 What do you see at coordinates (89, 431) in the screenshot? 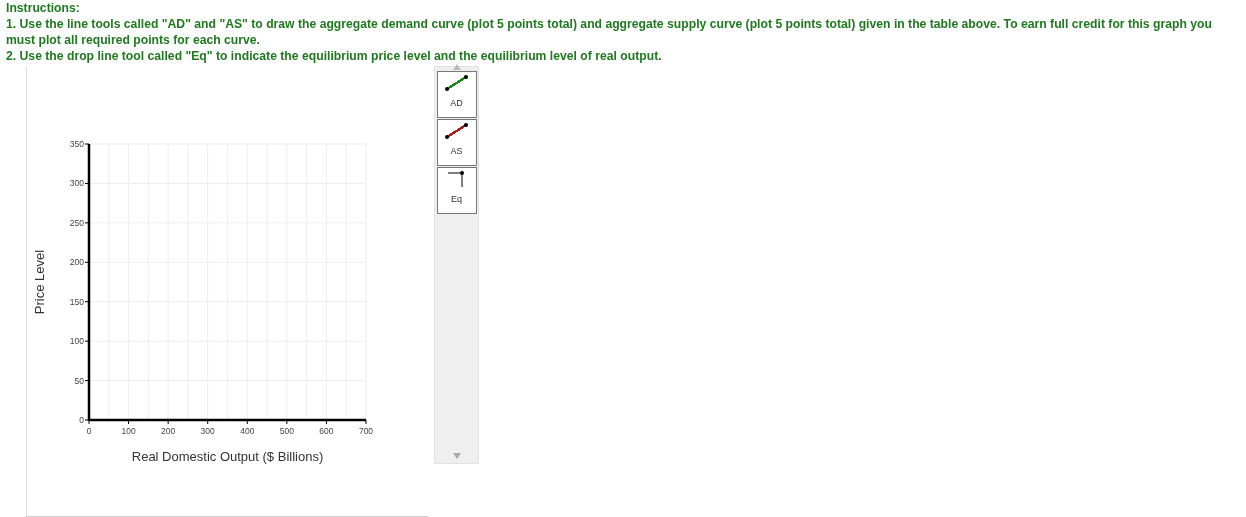
I see `x-tick-label: 0` at bounding box center [89, 431].